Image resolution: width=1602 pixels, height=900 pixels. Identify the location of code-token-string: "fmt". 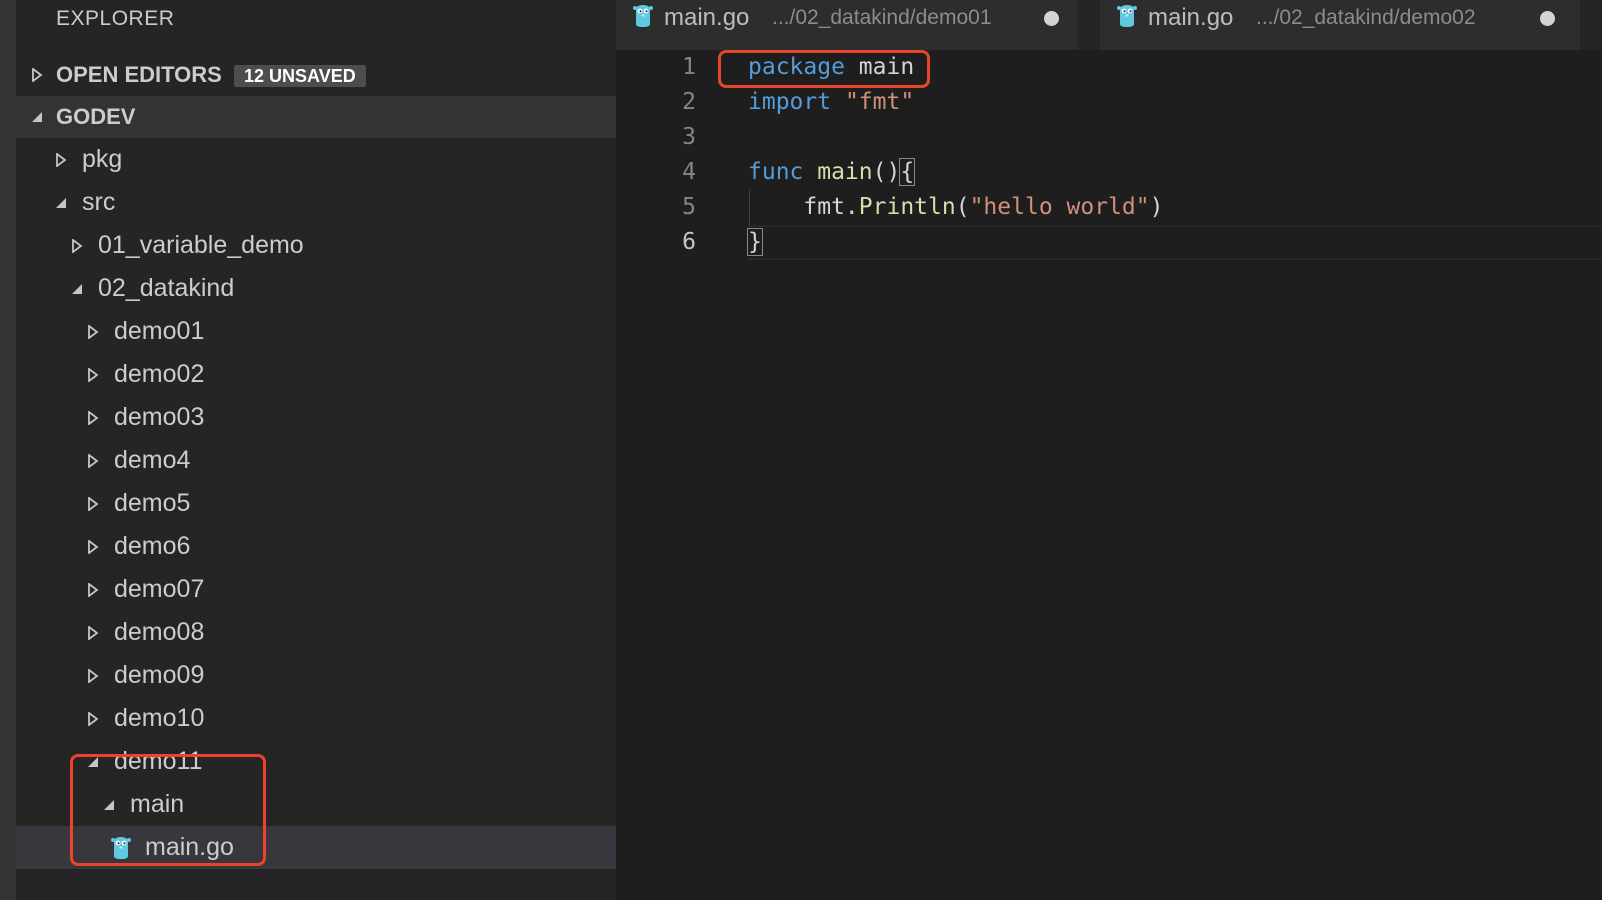
(873, 102).